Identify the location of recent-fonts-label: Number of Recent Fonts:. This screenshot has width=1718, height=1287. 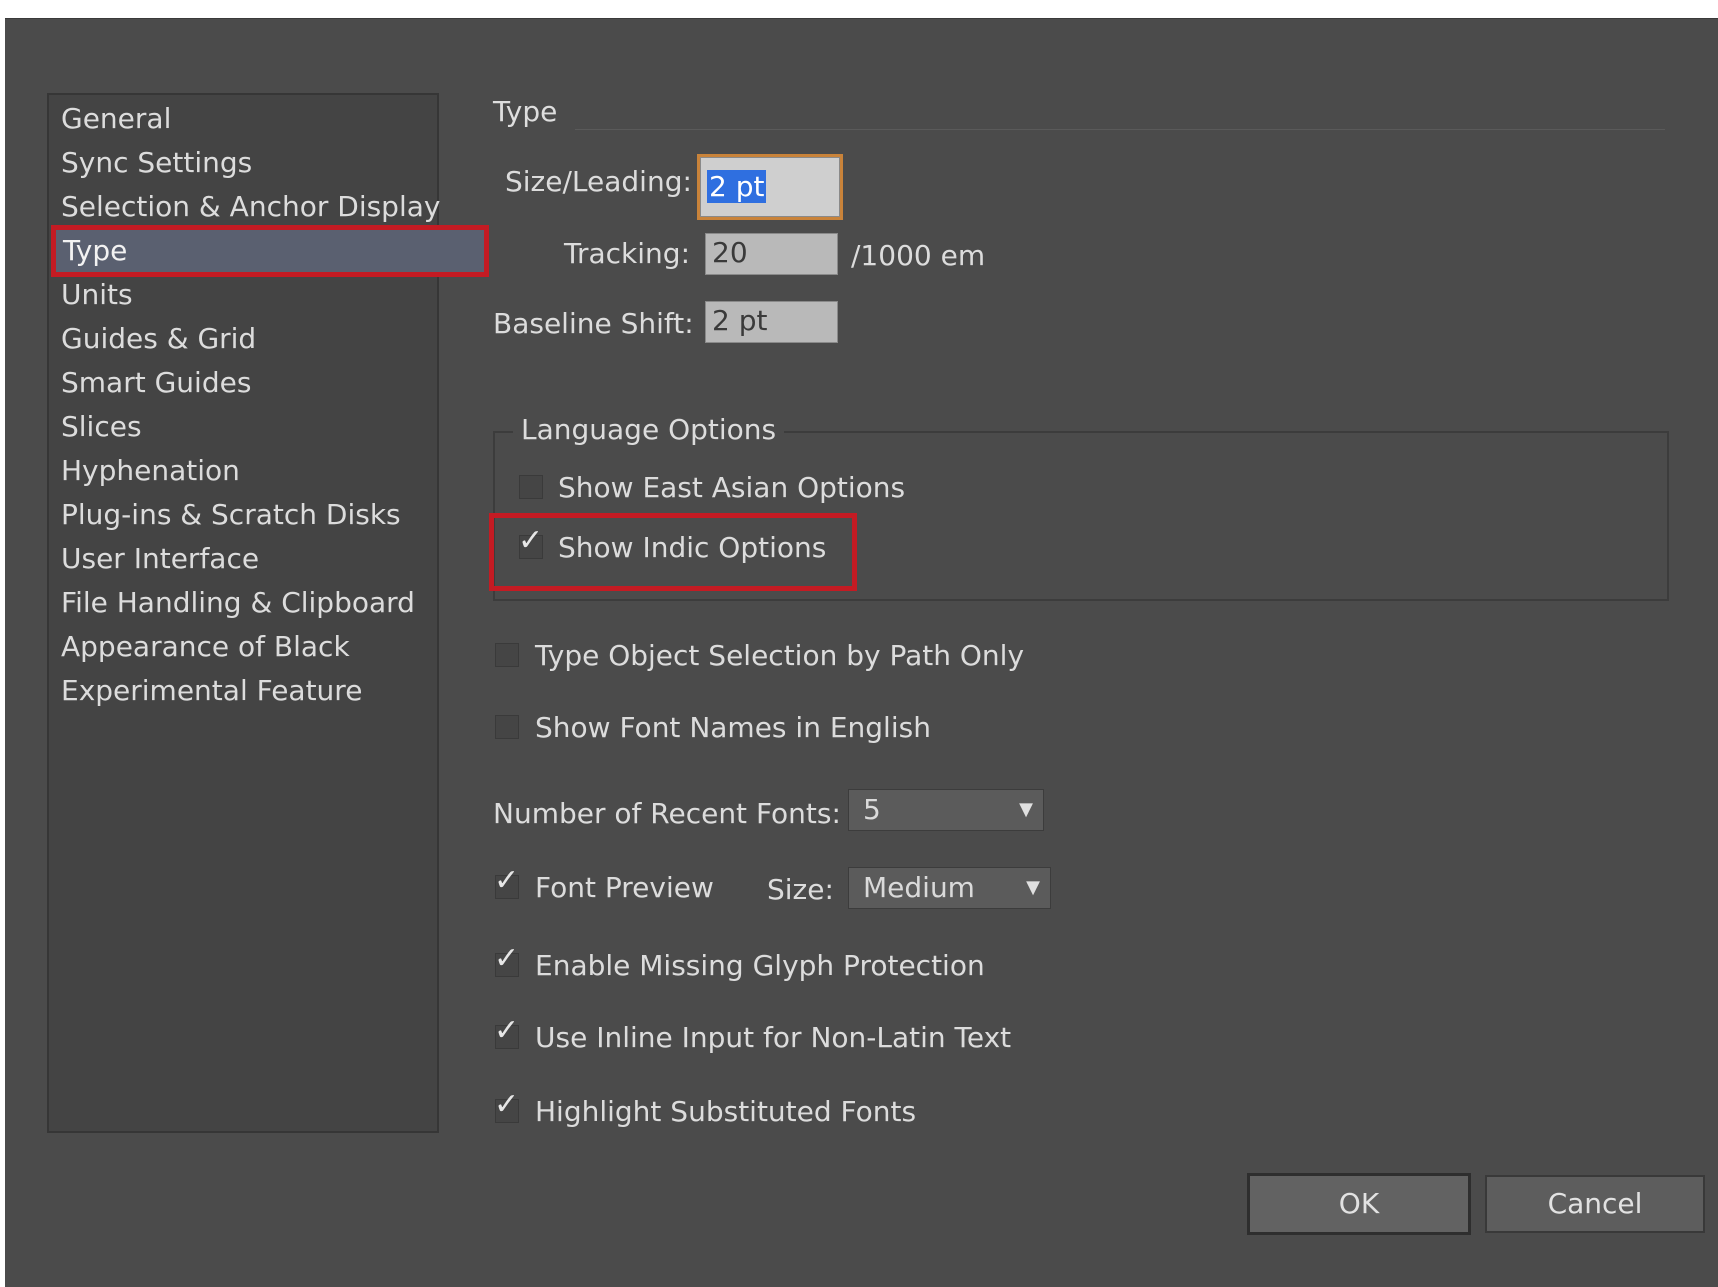
(667, 813).